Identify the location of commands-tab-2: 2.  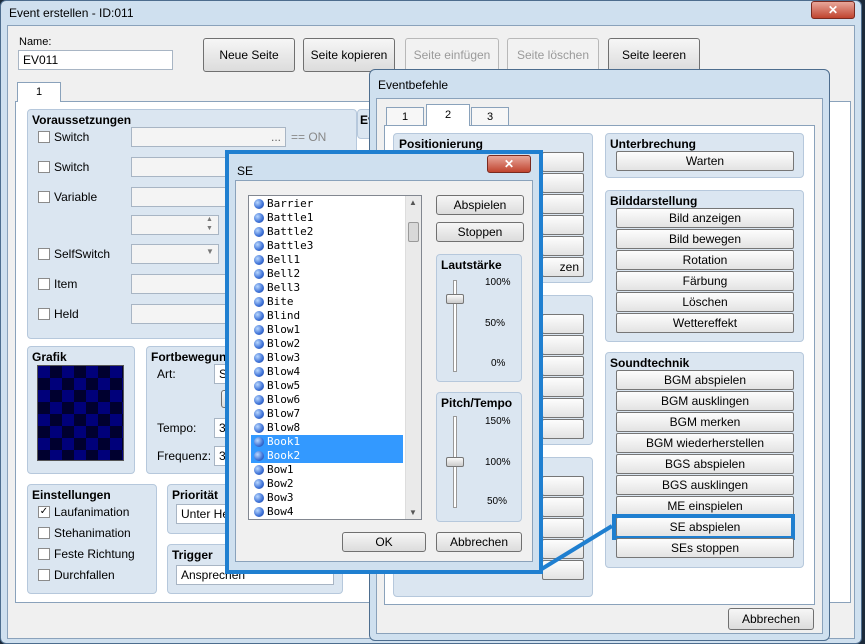
(448, 115).